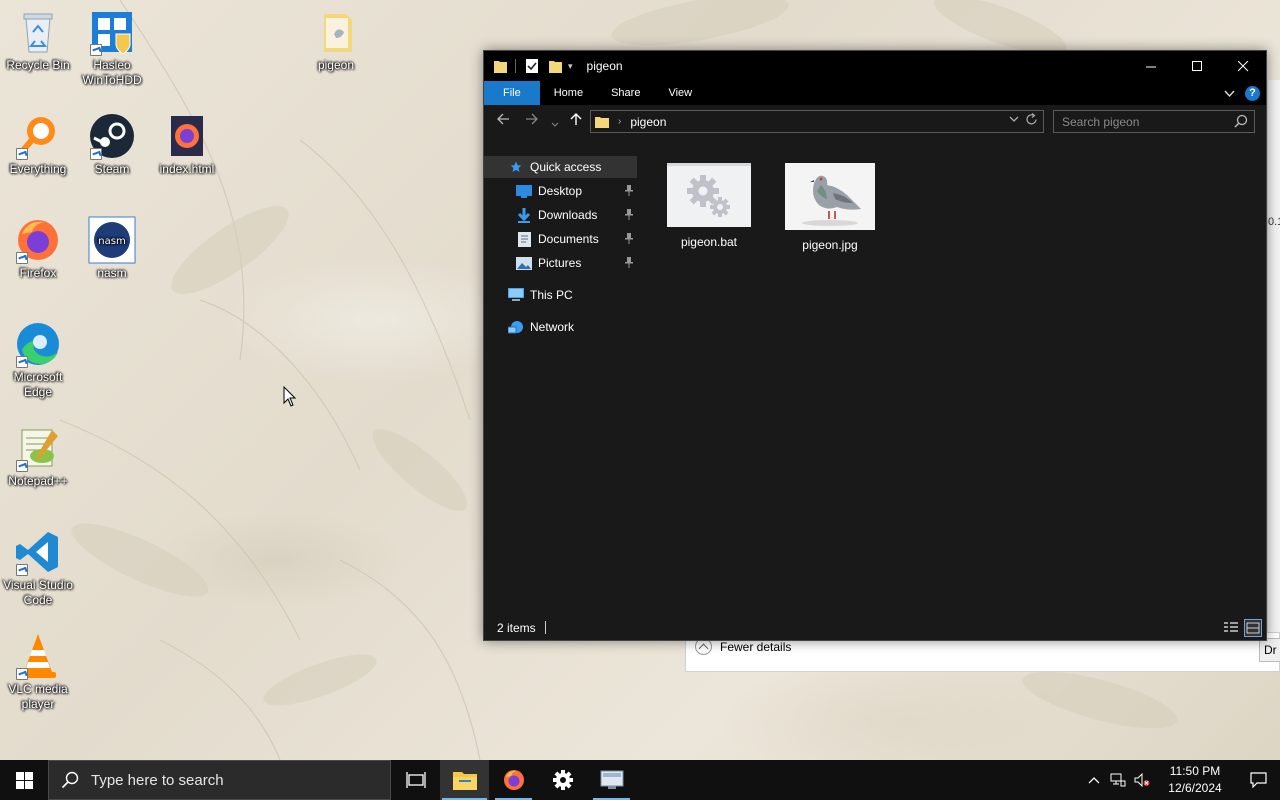 This screenshot has height=800, width=1280. What do you see at coordinates (1197, 66) in the screenshot?
I see `maximize-button` at bounding box center [1197, 66].